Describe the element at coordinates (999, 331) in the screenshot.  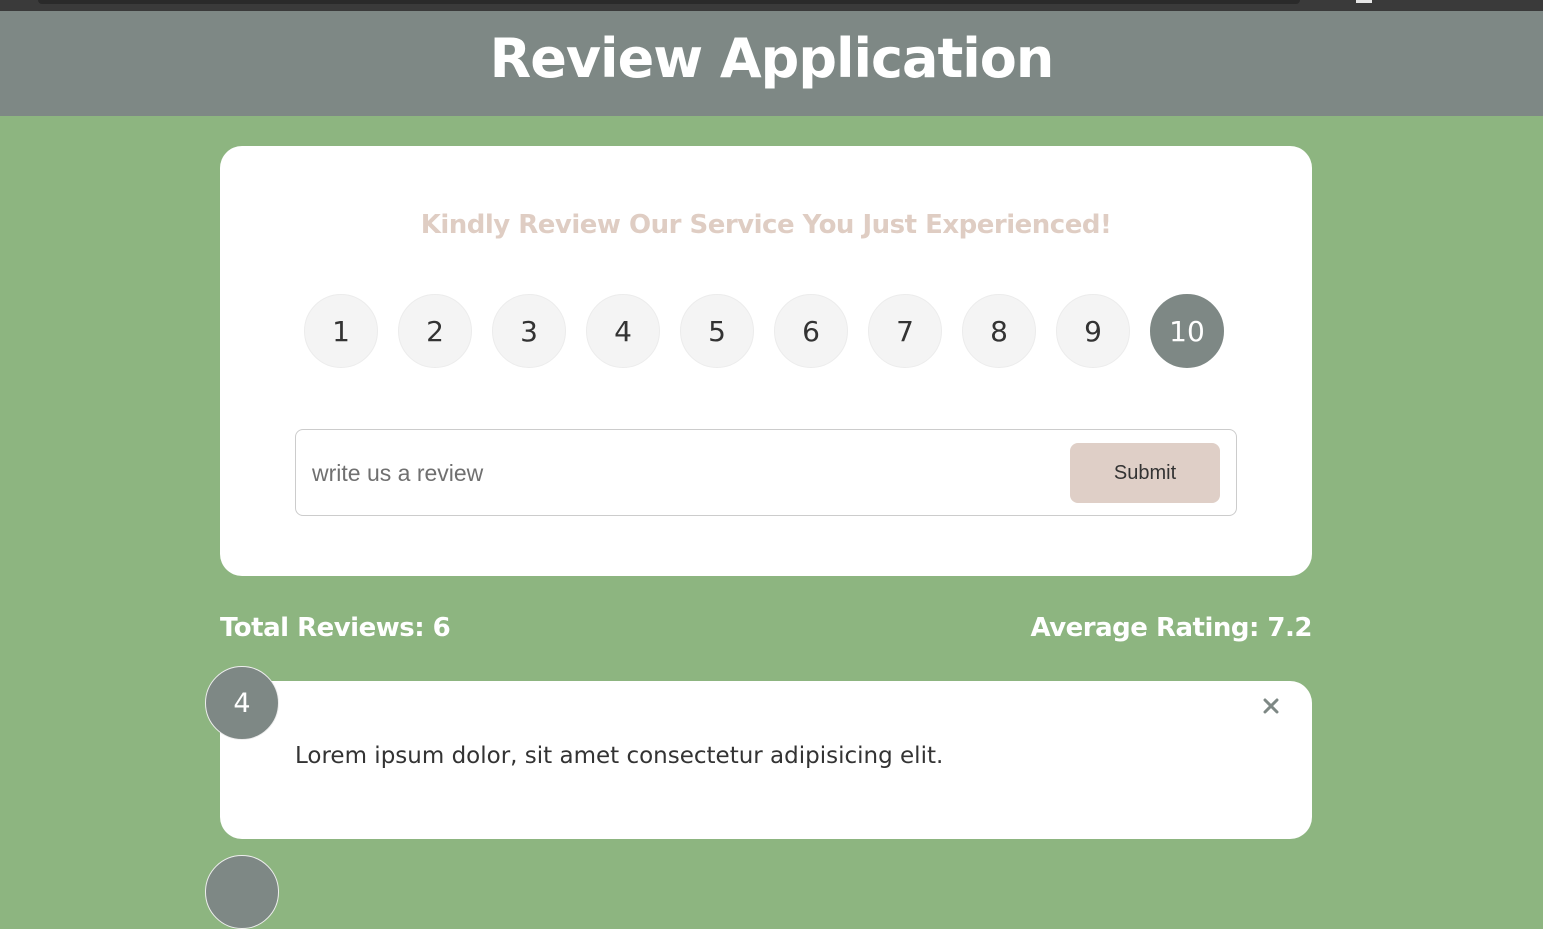
I see `rating-option-8: 8` at that location.